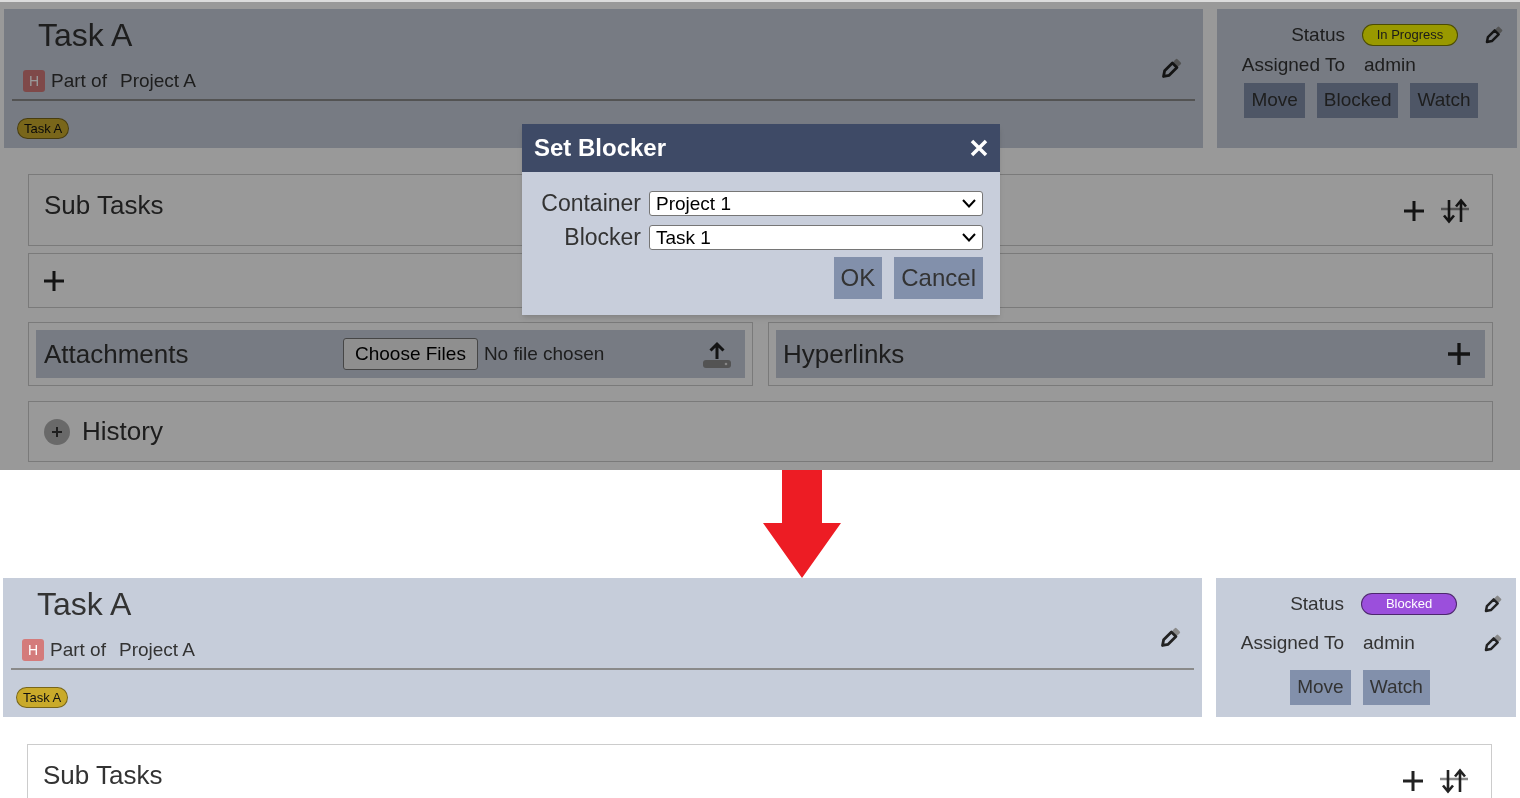 This screenshot has width=1520, height=798. I want to click on expand-icon, so click(57, 431).